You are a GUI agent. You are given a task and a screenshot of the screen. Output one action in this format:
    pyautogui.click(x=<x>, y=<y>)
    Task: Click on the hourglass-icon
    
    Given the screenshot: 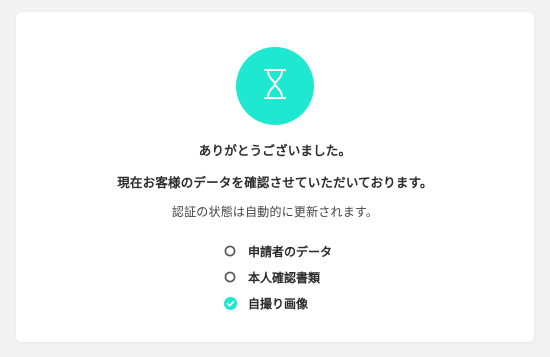 What is the action you would take?
    pyautogui.click(x=275, y=86)
    